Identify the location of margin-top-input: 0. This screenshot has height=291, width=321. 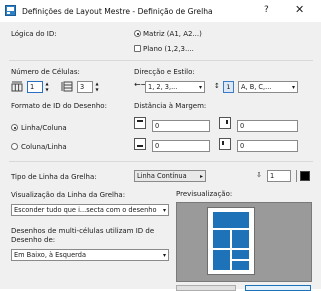
(181, 126).